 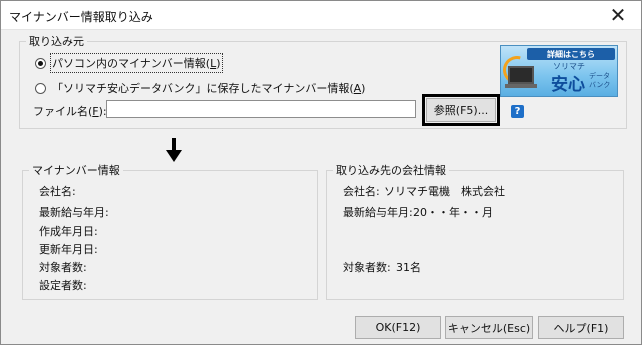 What do you see at coordinates (408, 267) in the screenshot?
I see `dest-count-value: 31名` at bounding box center [408, 267].